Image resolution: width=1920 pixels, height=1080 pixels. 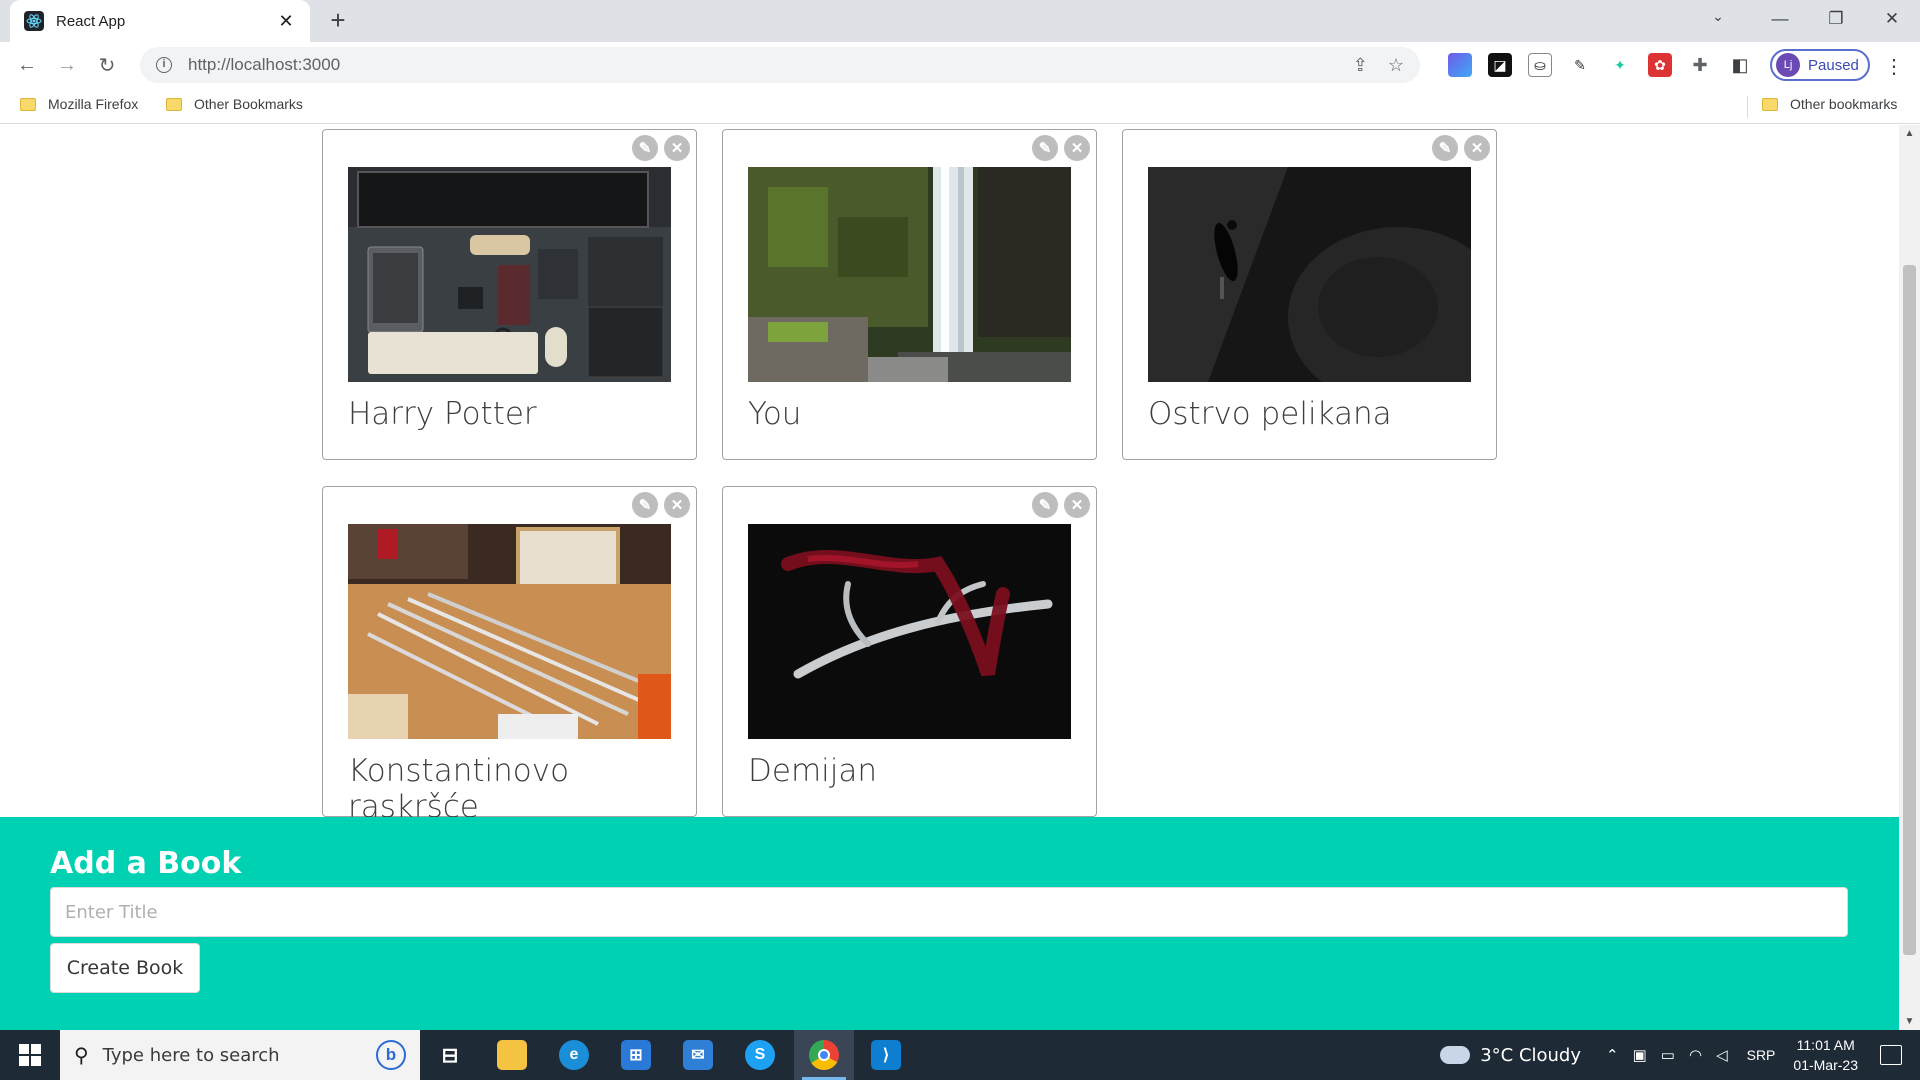 I want to click on file-explorer-icon, so click(x=512, y=1055).